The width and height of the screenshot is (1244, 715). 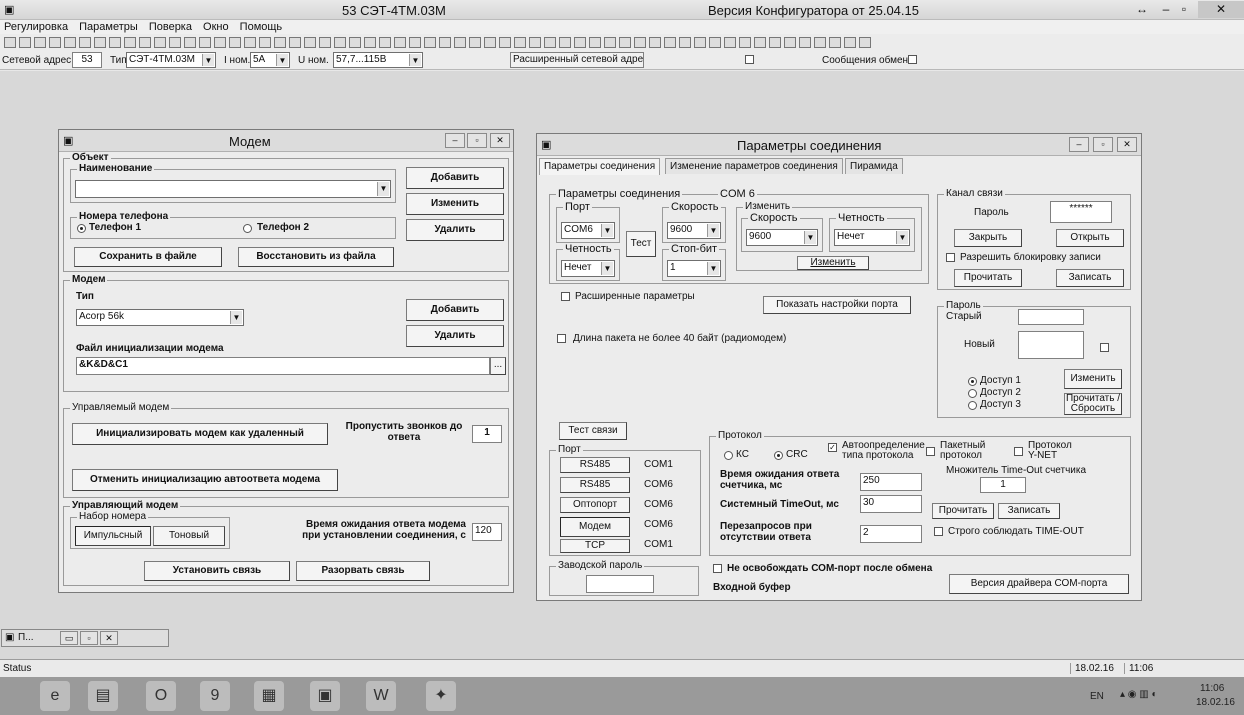 I want to click on allow-lock-checkbox, so click(x=950, y=257).